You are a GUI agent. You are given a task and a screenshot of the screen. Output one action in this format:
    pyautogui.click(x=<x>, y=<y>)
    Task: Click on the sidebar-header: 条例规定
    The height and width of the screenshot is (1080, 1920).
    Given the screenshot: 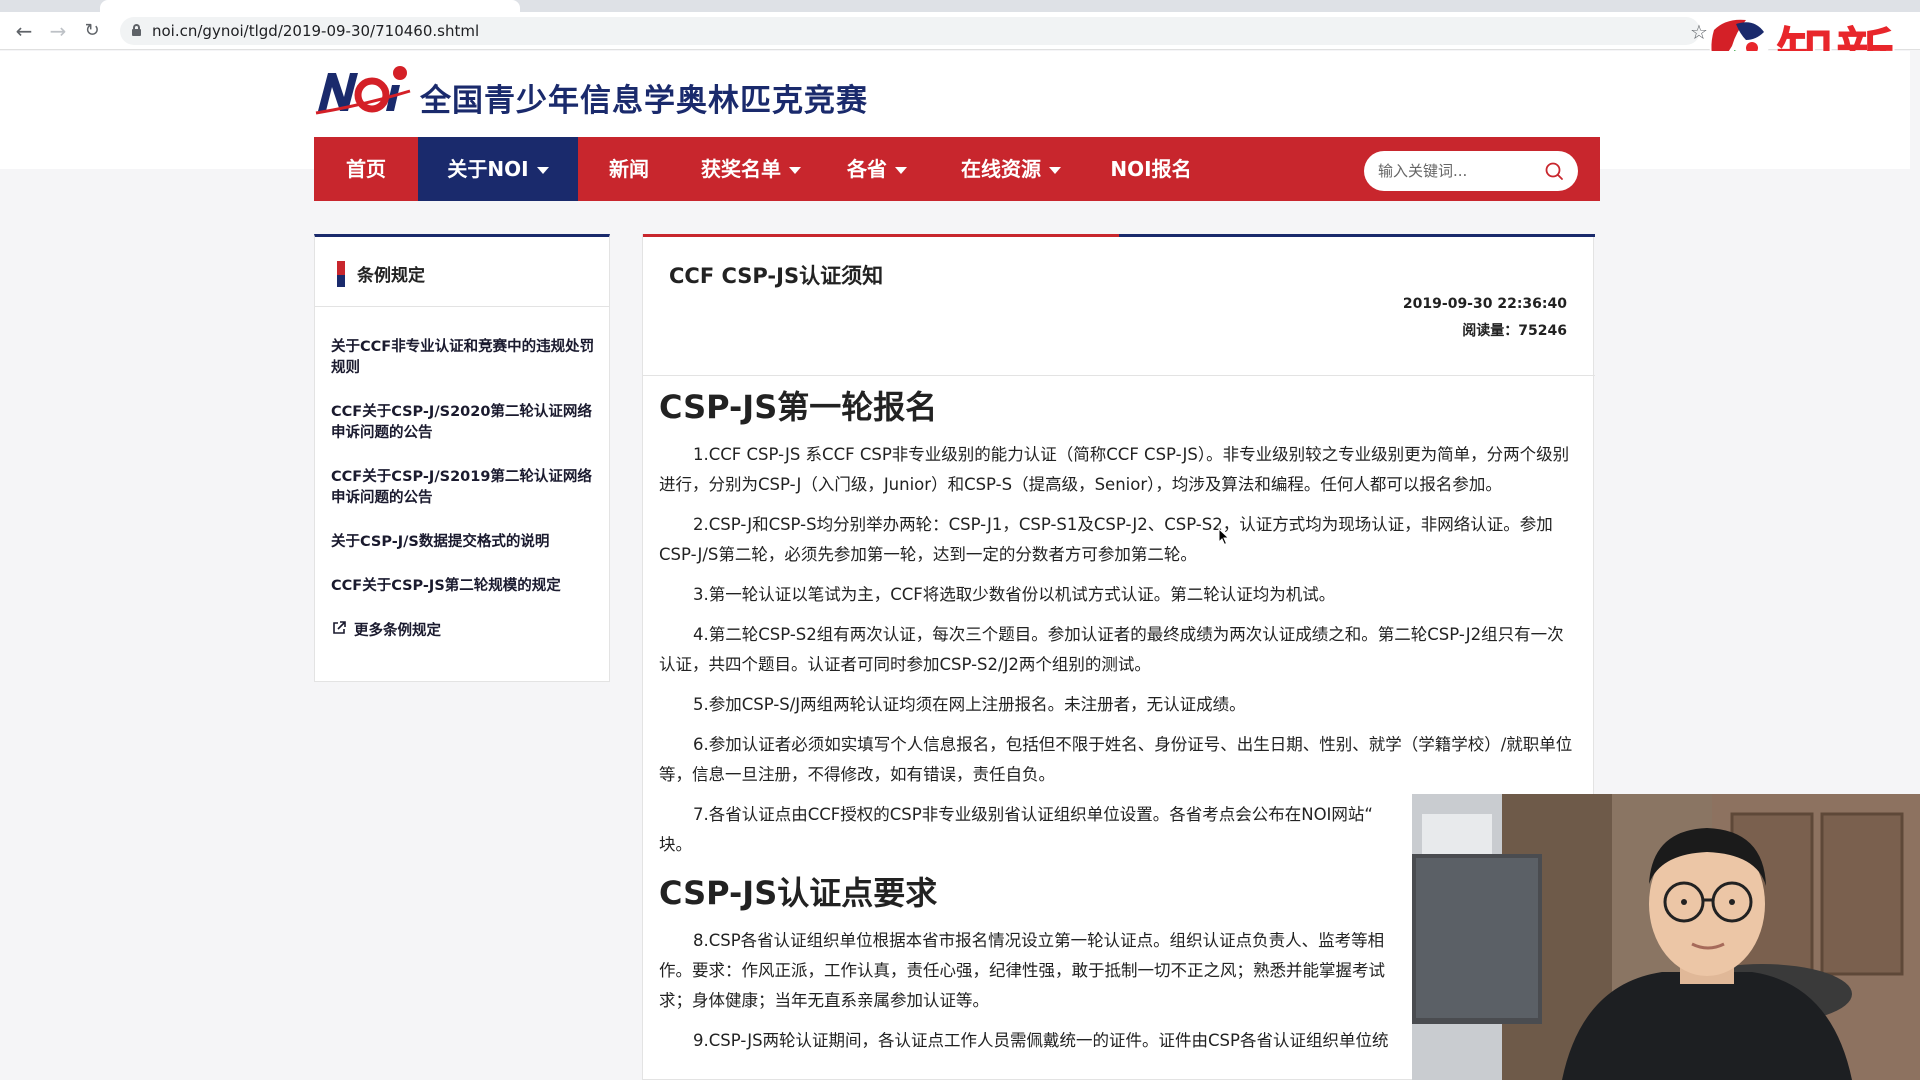 What is the action you would take?
    pyautogui.click(x=462, y=272)
    